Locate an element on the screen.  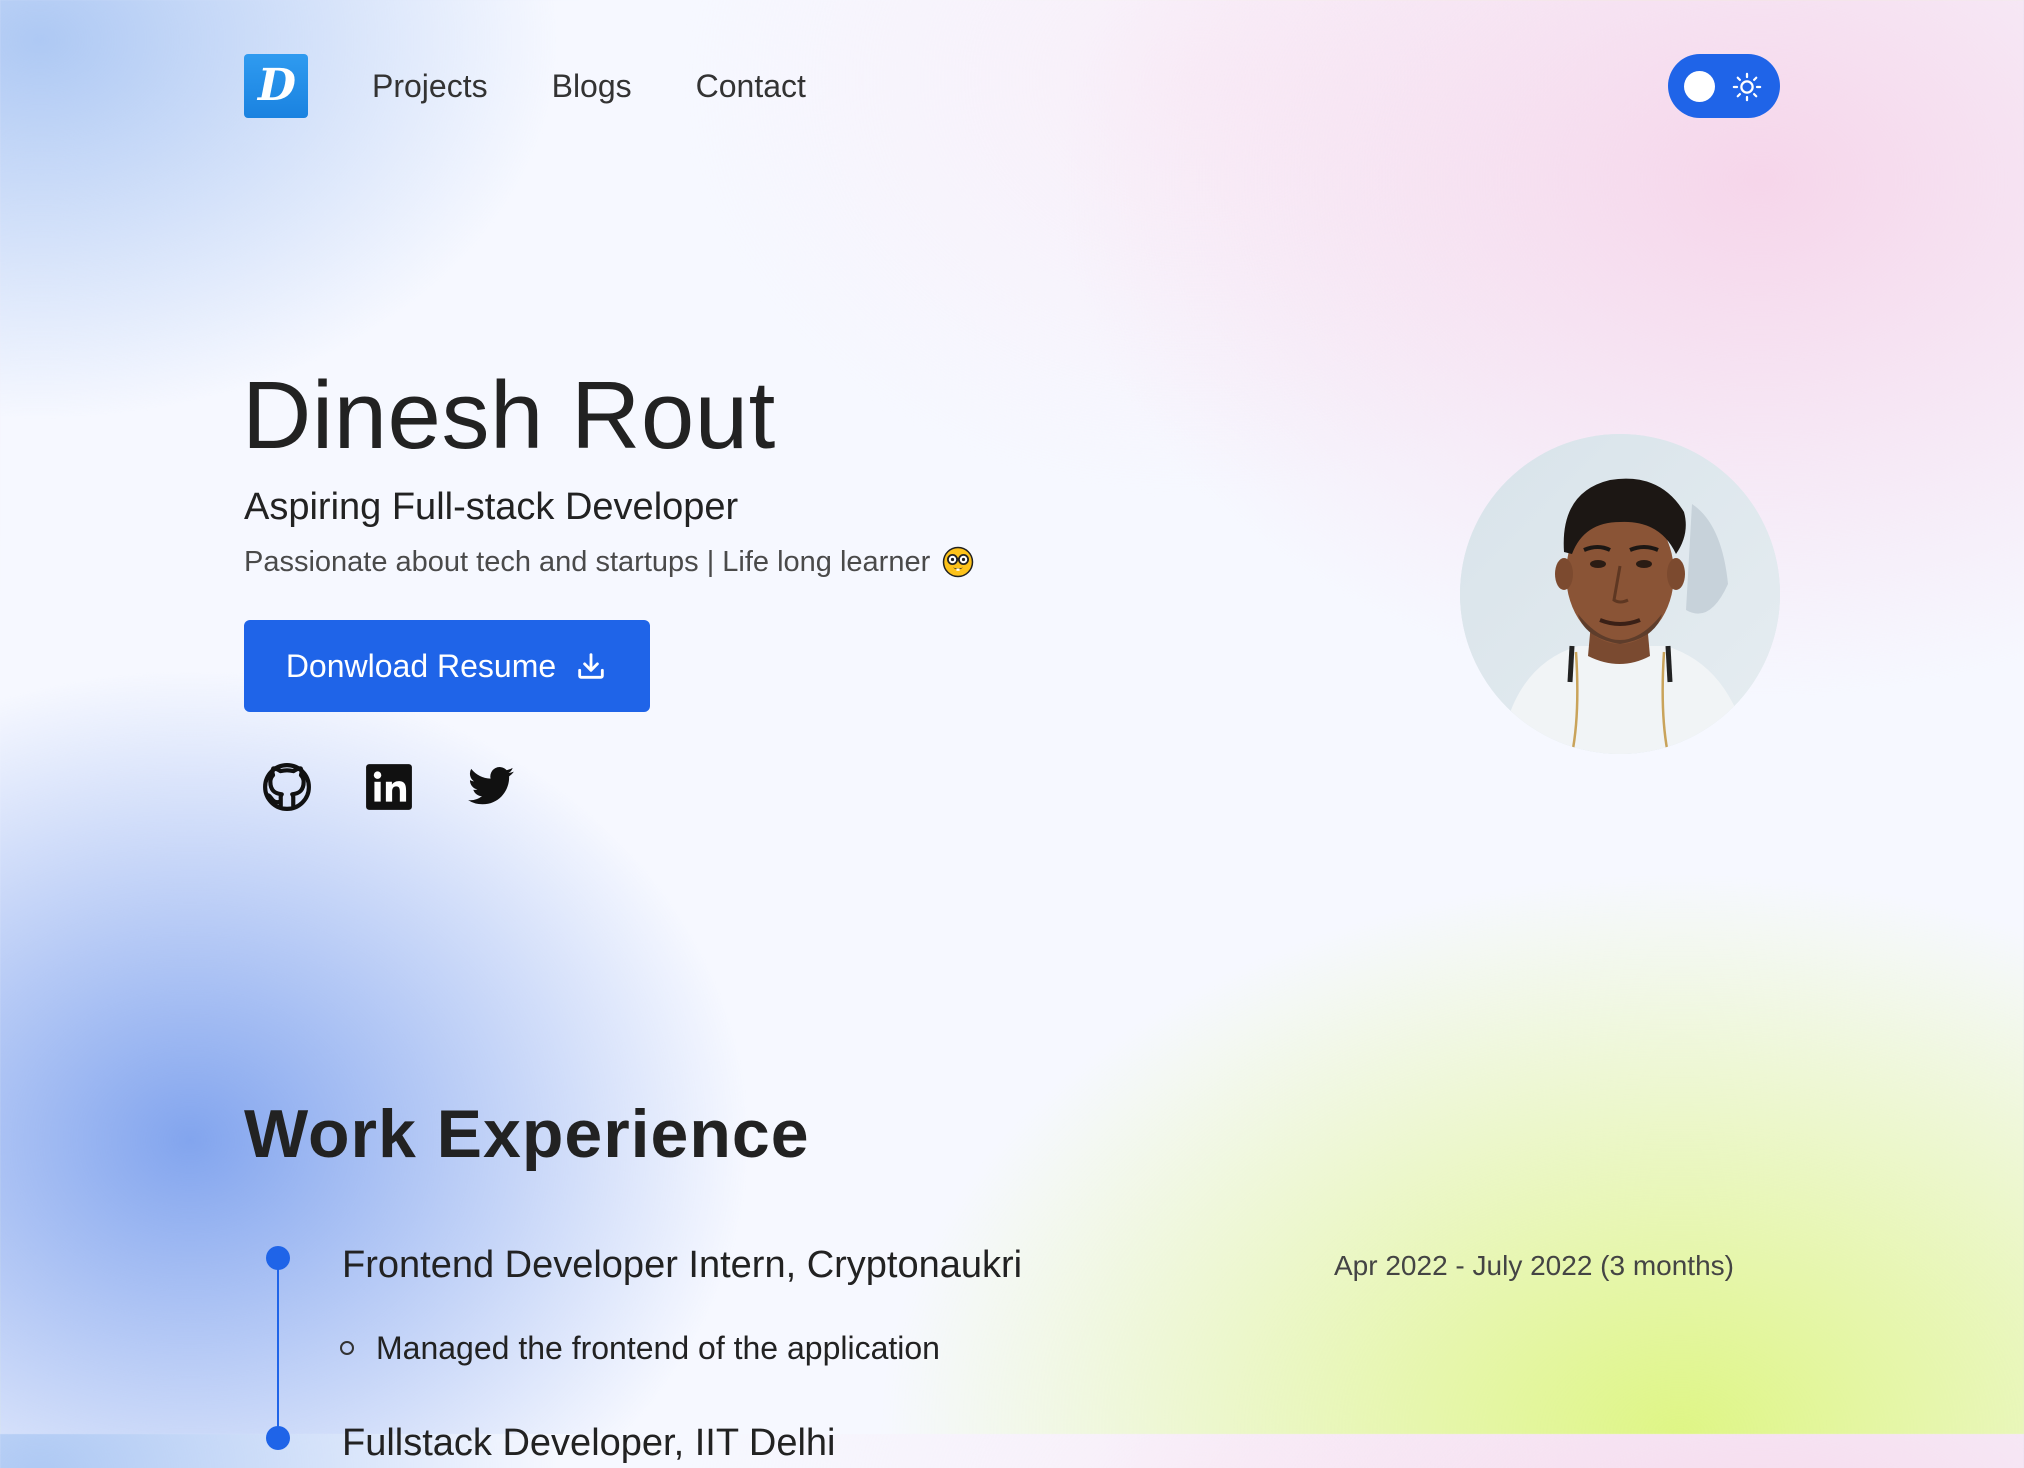
work-experience-title: Work Experience is located at coordinates (527, 1134).